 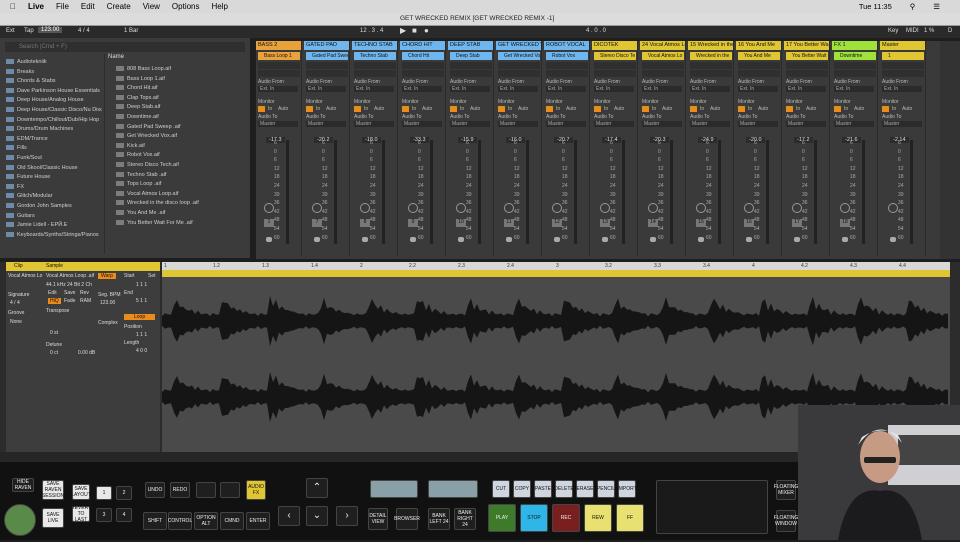 I want to click on category-item: Drums/Drum Machines, so click(x=54, y=130).